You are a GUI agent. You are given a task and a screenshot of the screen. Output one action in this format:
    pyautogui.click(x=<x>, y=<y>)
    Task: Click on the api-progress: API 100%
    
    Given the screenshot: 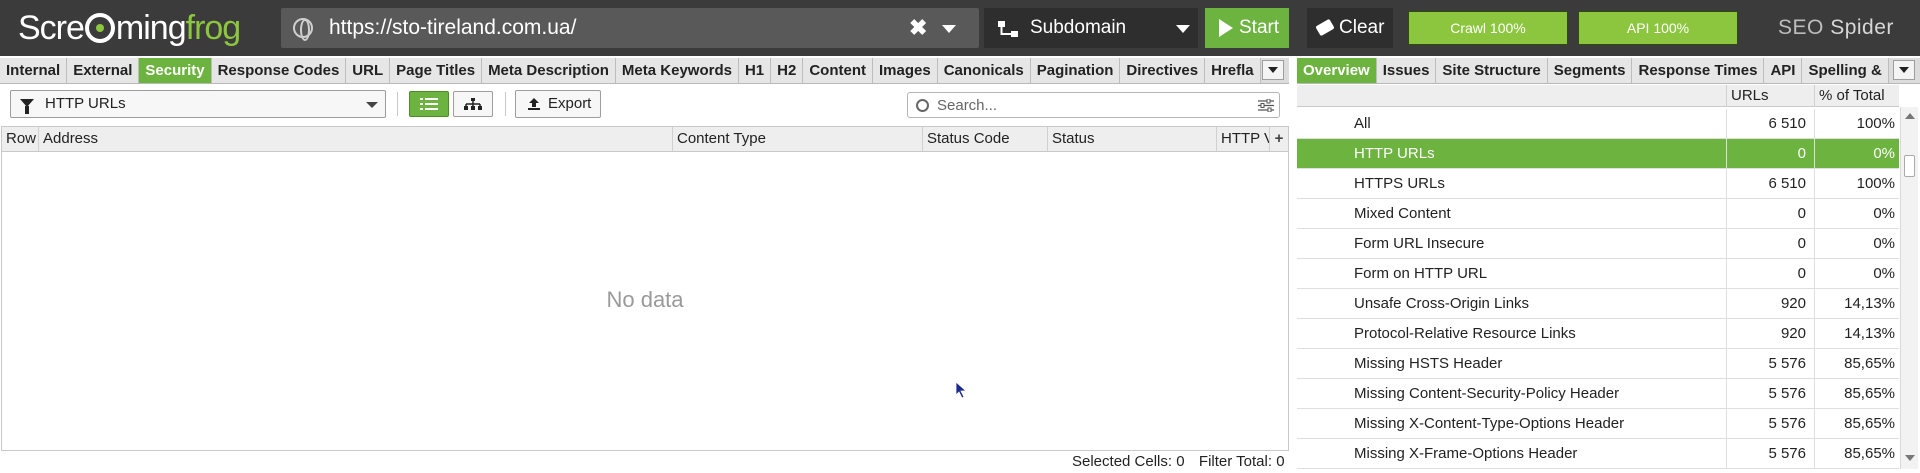 What is the action you would take?
    pyautogui.click(x=1658, y=28)
    